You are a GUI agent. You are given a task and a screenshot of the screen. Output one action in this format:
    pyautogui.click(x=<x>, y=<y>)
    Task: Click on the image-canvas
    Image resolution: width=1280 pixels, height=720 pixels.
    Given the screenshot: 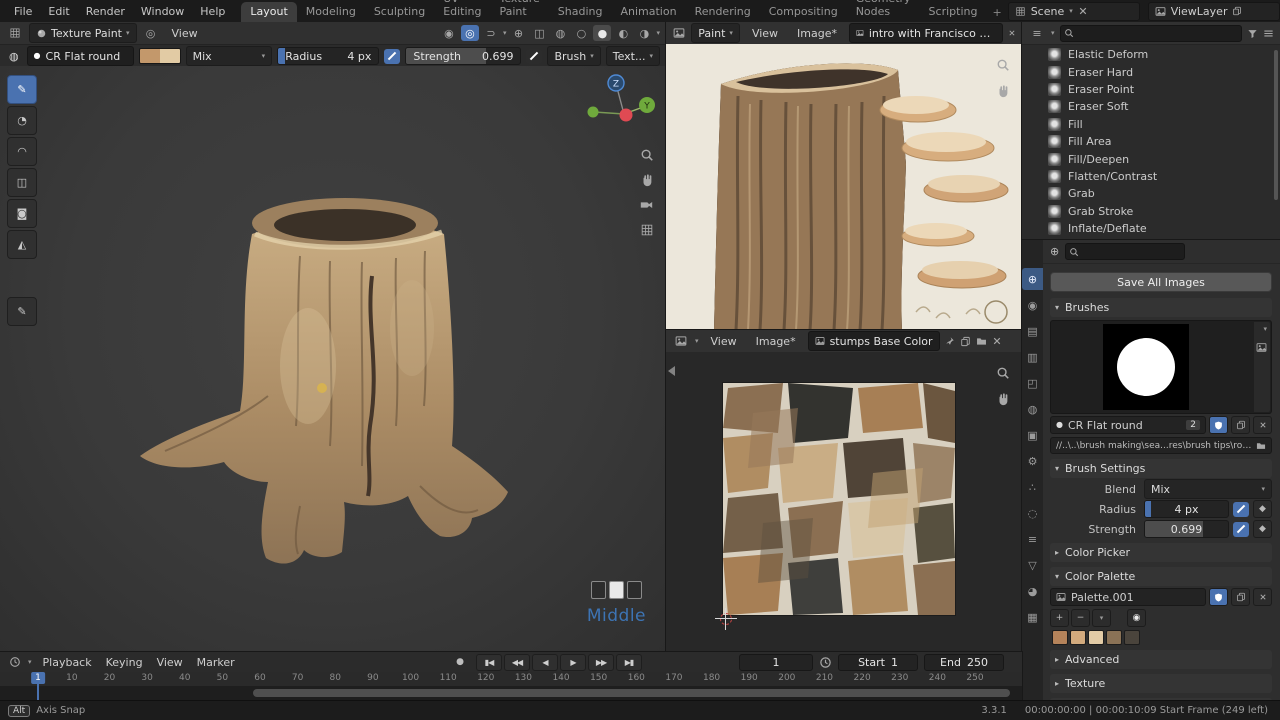 What is the action you would take?
    pyautogui.click(x=844, y=187)
    